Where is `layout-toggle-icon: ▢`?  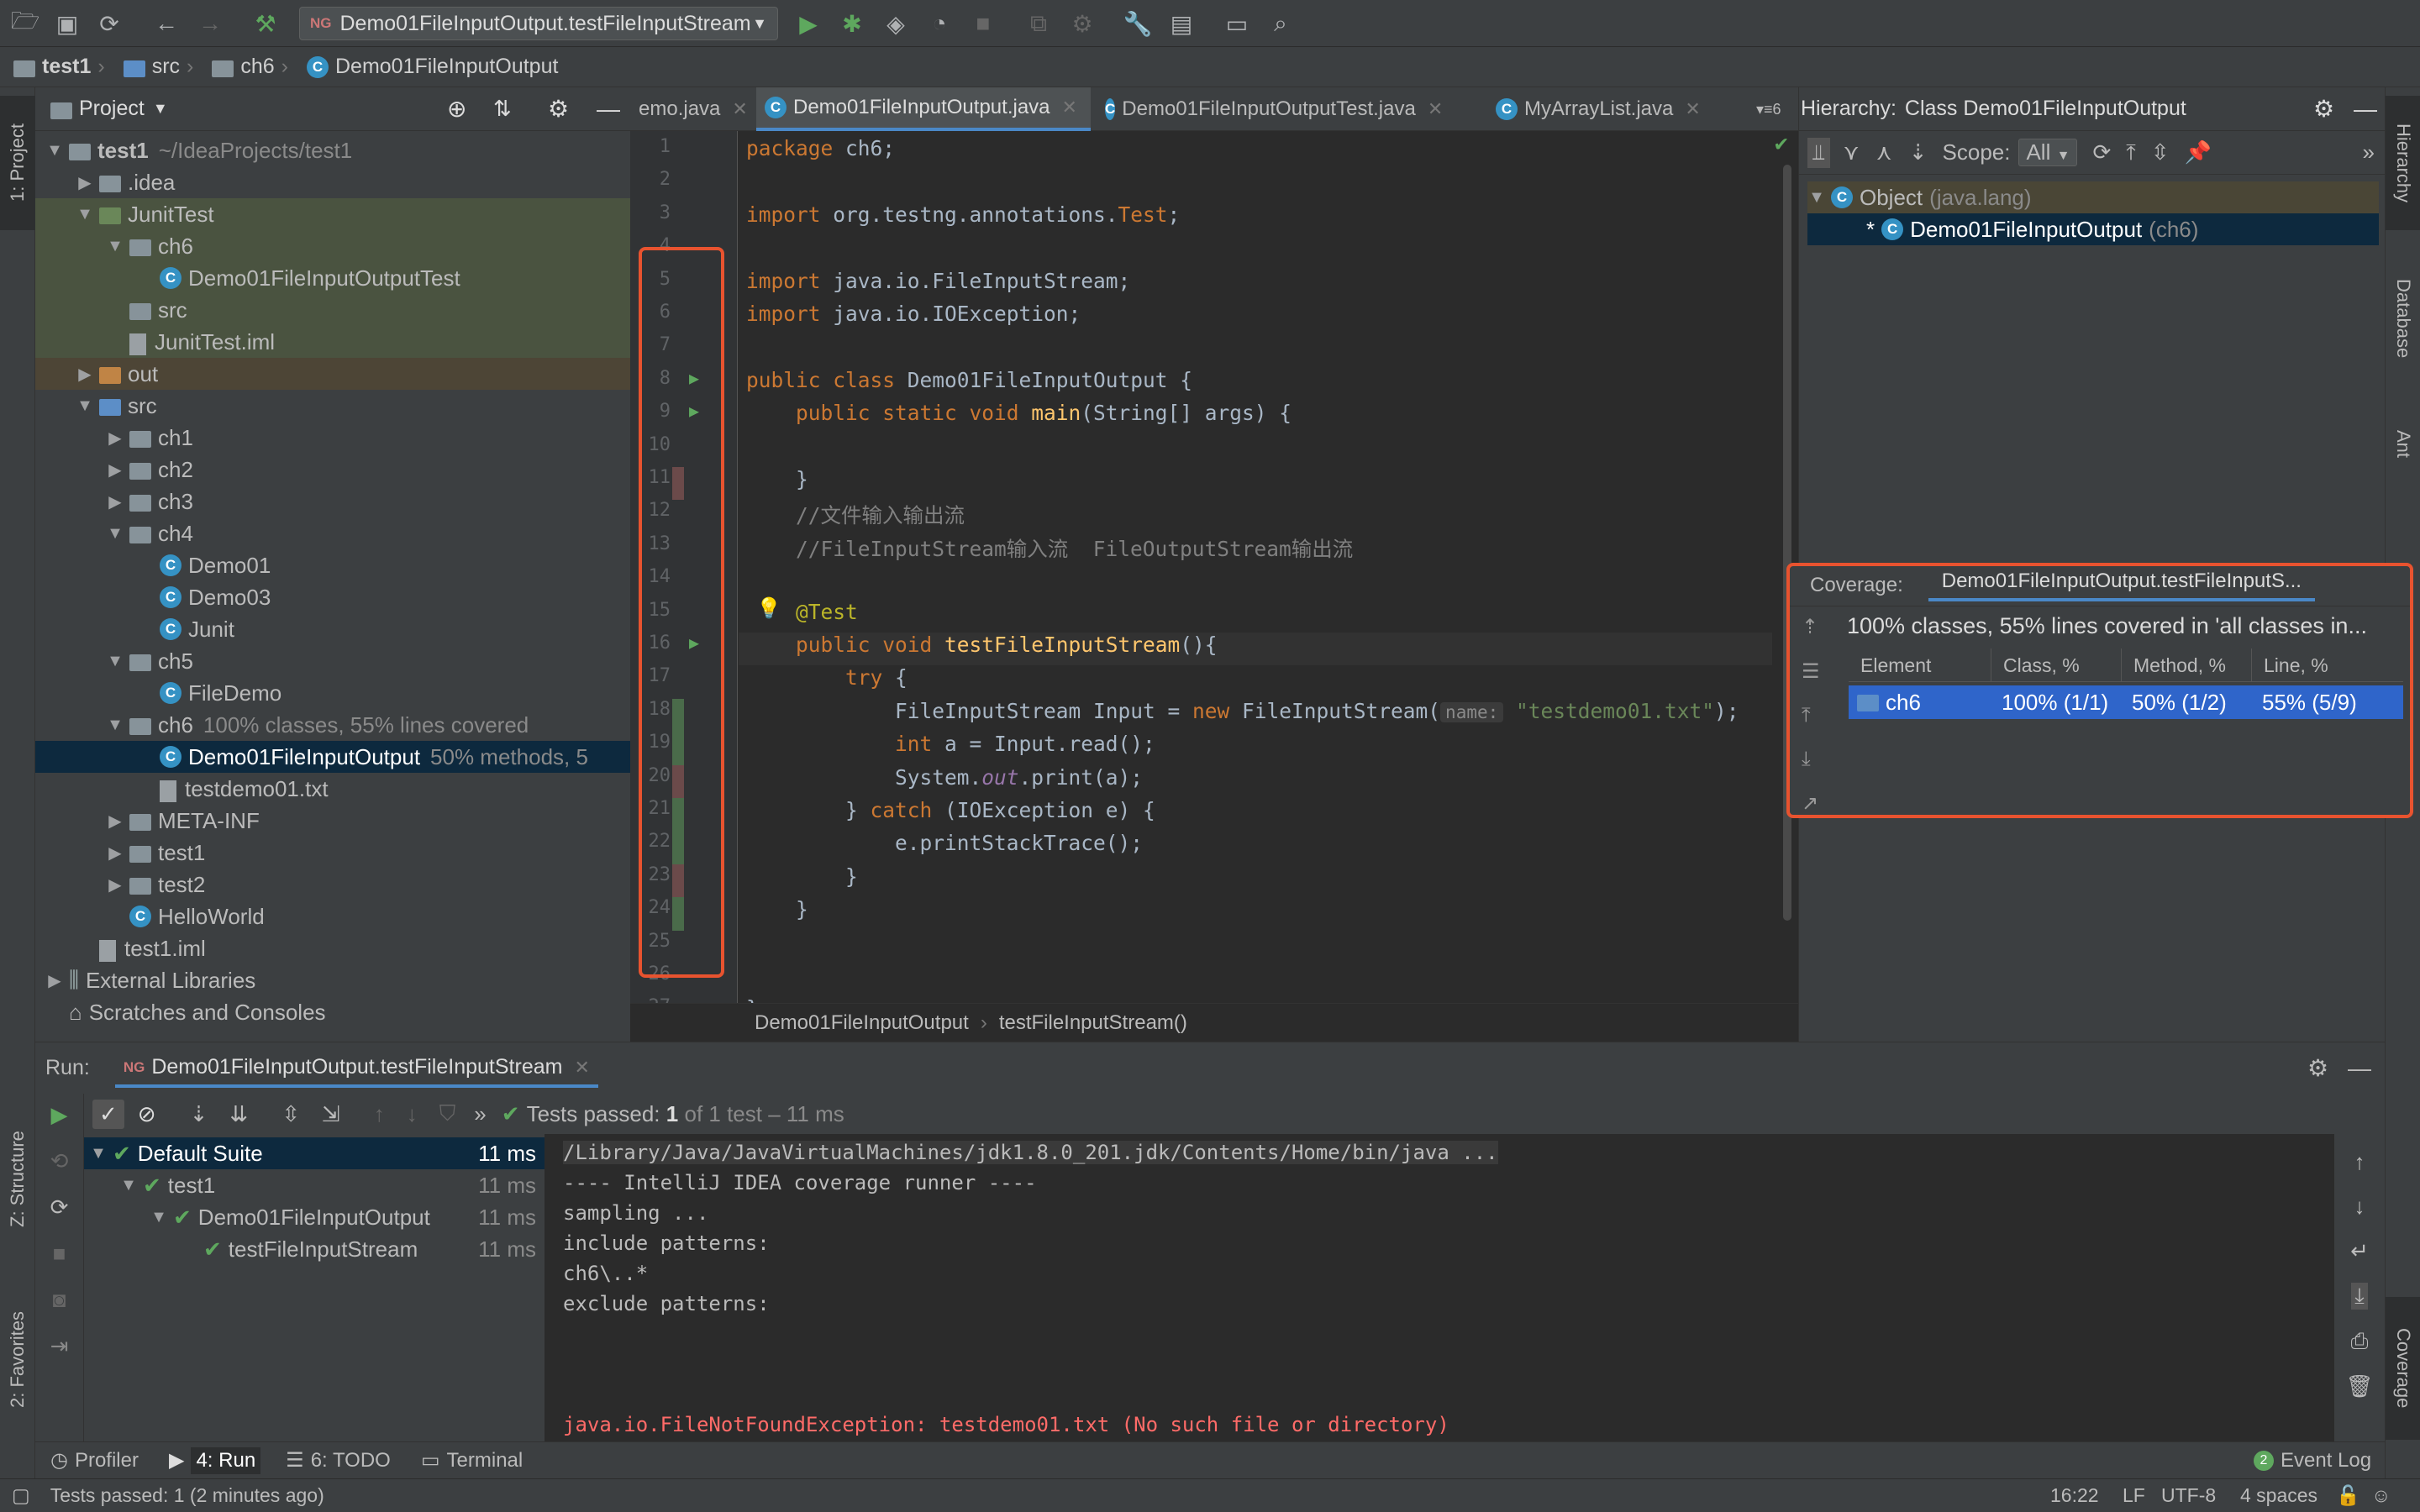 layout-toggle-icon: ▢ is located at coordinates (21, 1495).